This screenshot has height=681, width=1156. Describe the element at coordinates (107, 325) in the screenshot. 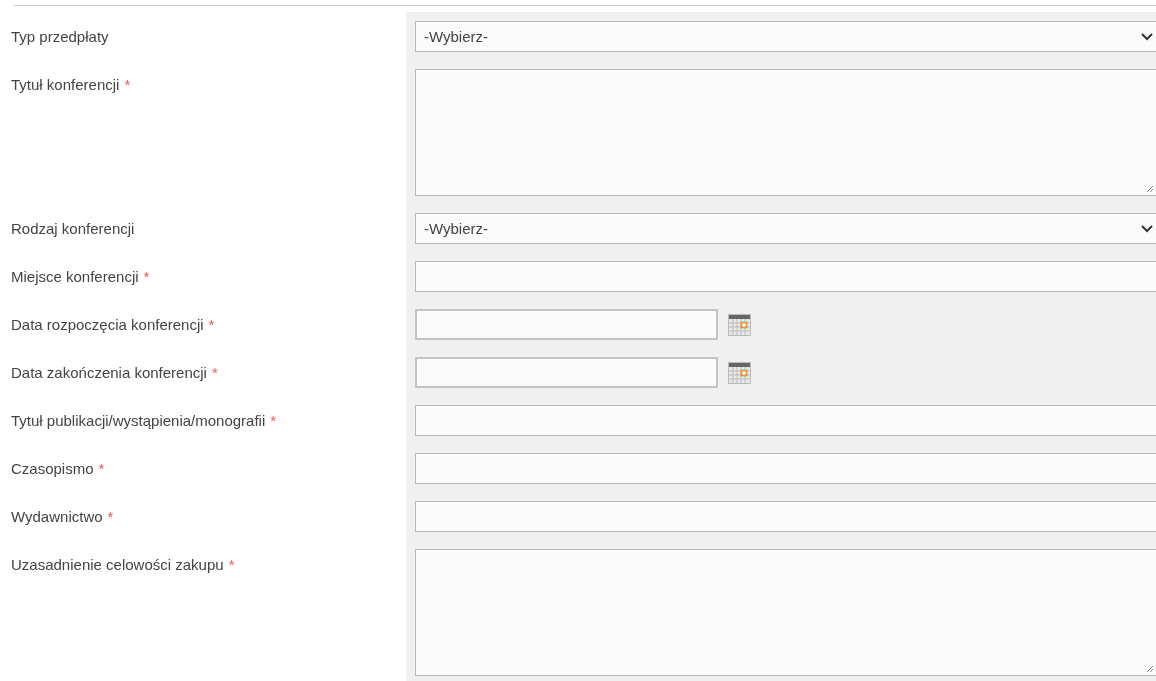

I see `field-label: Data rozpoczęcia konferencji` at that location.